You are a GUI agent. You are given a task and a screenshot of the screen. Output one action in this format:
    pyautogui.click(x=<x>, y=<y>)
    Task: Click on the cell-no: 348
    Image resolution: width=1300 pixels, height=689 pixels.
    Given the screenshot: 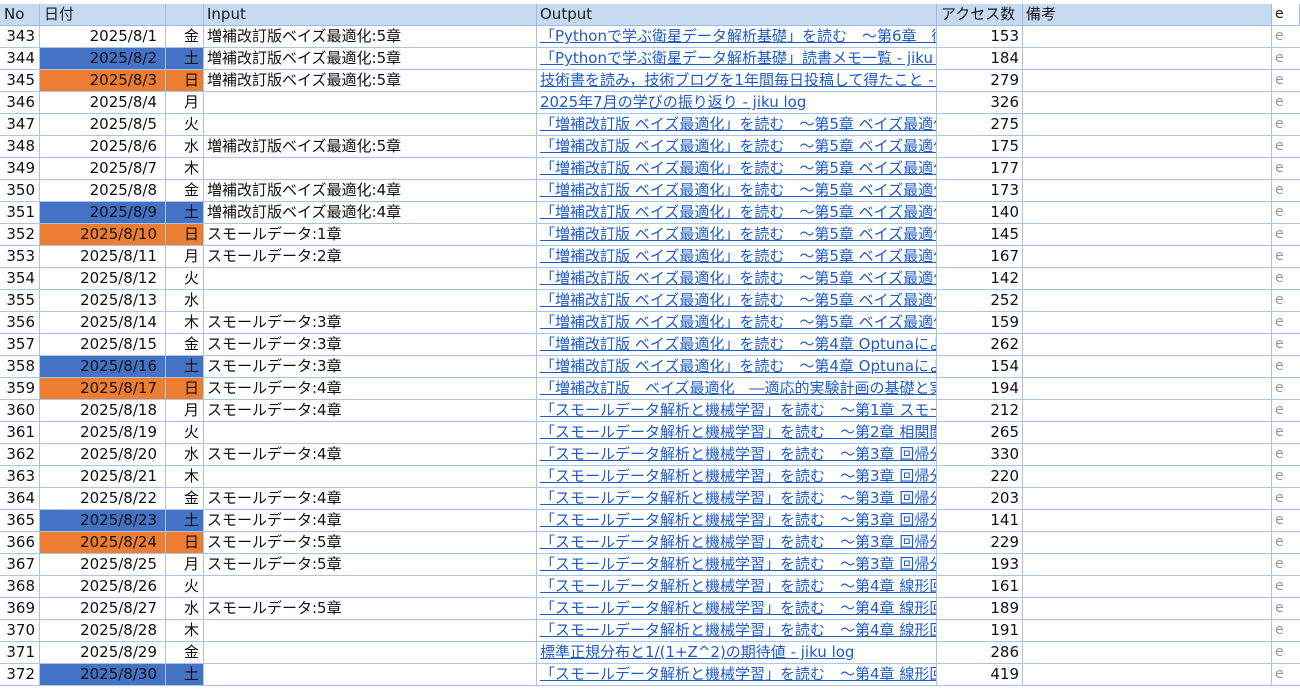 What is the action you would take?
    pyautogui.click(x=20, y=147)
    